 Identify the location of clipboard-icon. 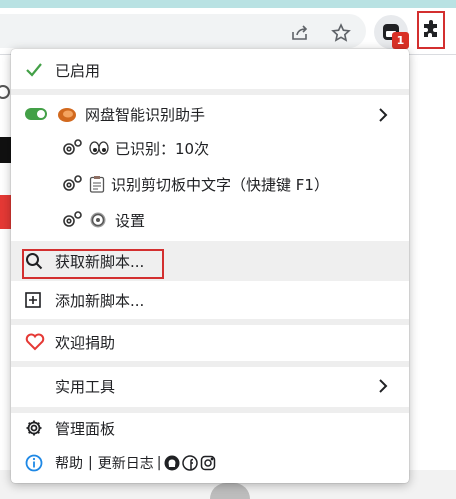
(97, 184).